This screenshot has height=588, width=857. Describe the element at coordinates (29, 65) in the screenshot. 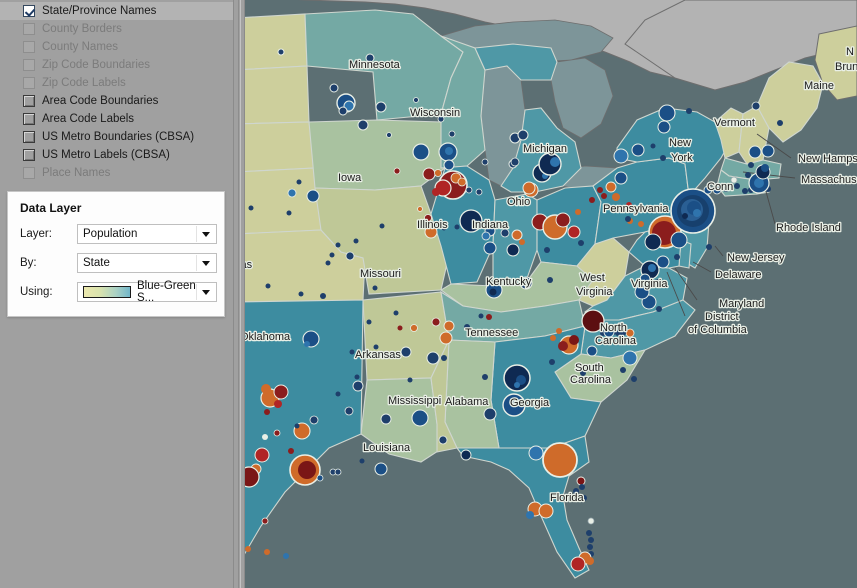

I see `layer-zip-code-boundaries-checkbox` at that location.